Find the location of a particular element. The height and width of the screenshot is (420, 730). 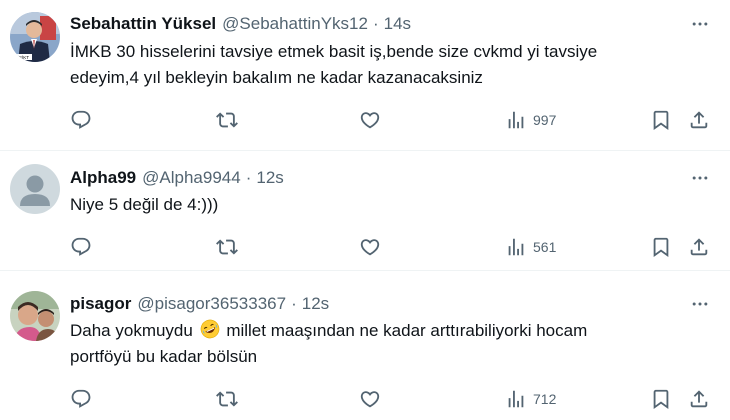

rolling-on-floor-laughing-emoji-icon is located at coordinates (209, 329).